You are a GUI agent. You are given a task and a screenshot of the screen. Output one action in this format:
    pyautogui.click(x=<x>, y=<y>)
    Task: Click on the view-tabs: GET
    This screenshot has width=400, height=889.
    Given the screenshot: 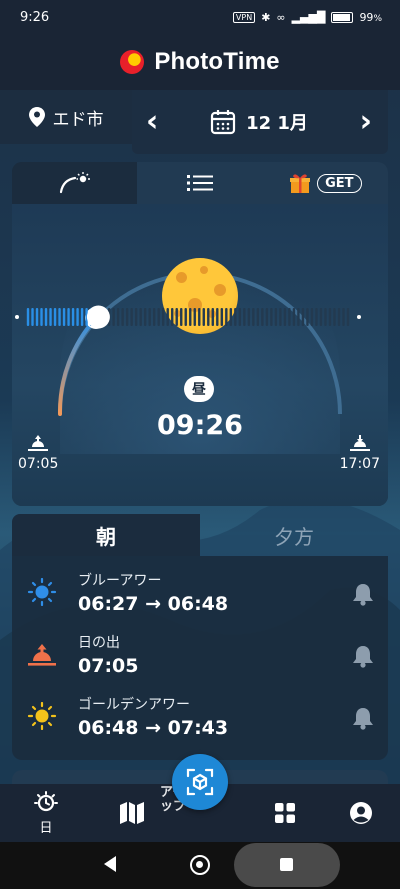 What is the action you would take?
    pyautogui.click(x=200, y=183)
    